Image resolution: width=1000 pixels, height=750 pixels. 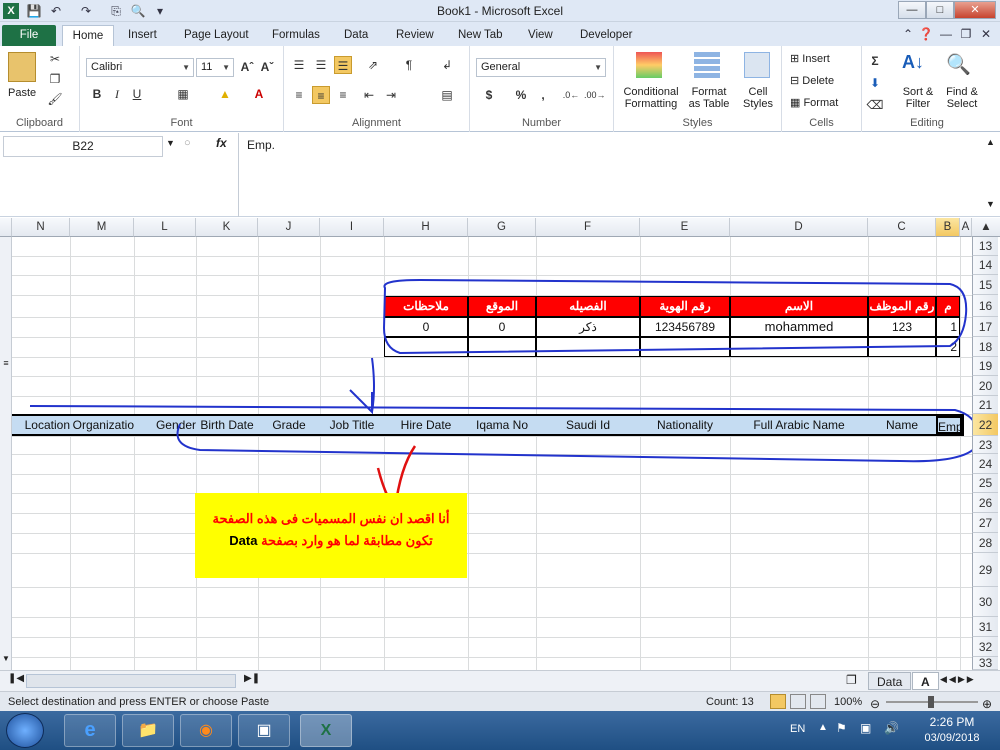 What do you see at coordinates (814, 102) in the screenshot?
I see `format-cells-button: ▦ Format` at bounding box center [814, 102].